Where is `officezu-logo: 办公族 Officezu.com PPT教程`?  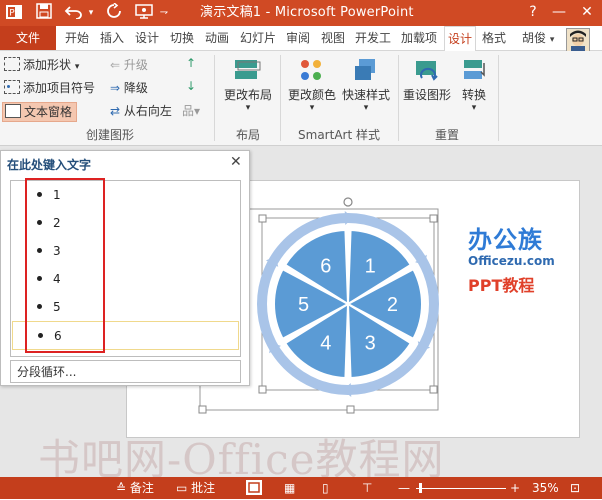
officezu-logo: 办公族 Officezu.com PPT教程 is located at coordinates (516, 261).